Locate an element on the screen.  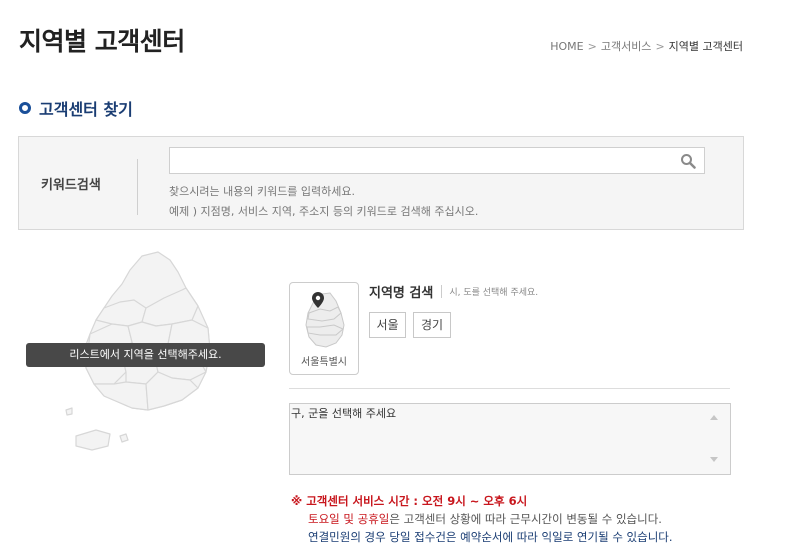
holiday-notice: 토요일 및 공휴일은 고객센터 상황에 따라 근무시간이 변동될 수 있습니다. is located at coordinates (482, 519).